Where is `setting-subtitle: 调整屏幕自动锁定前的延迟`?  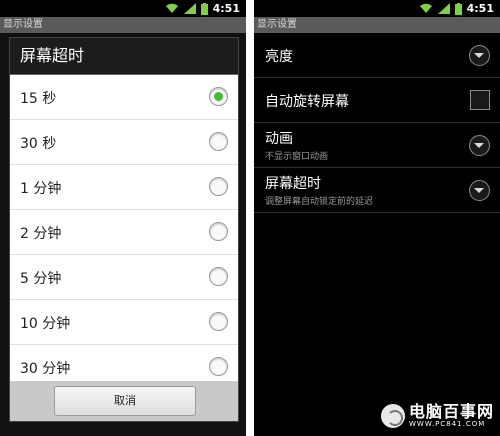 setting-subtitle: 调整屏幕自动锁定前的延迟 is located at coordinates (319, 202).